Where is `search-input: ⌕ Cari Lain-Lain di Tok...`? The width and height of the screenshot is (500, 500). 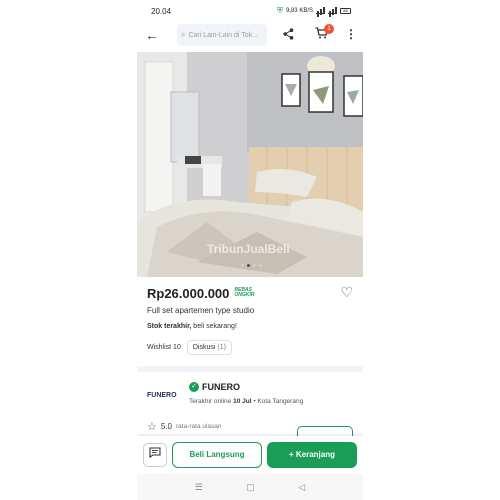 search-input: ⌕ Cari Lain-Lain di Tok... is located at coordinates (222, 35).